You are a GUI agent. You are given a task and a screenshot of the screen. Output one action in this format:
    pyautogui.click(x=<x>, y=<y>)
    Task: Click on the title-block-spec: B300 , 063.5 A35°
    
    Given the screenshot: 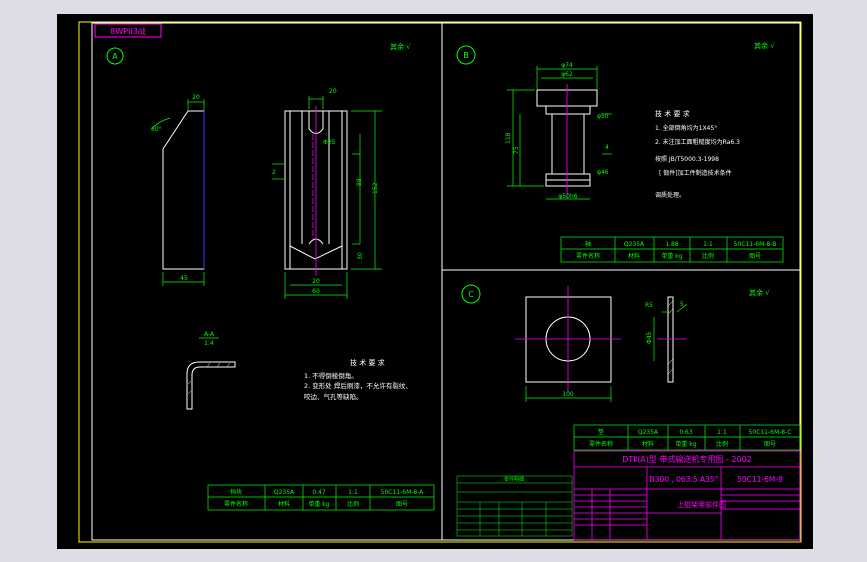 What is the action you would take?
    pyautogui.click(x=684, y=479)
    